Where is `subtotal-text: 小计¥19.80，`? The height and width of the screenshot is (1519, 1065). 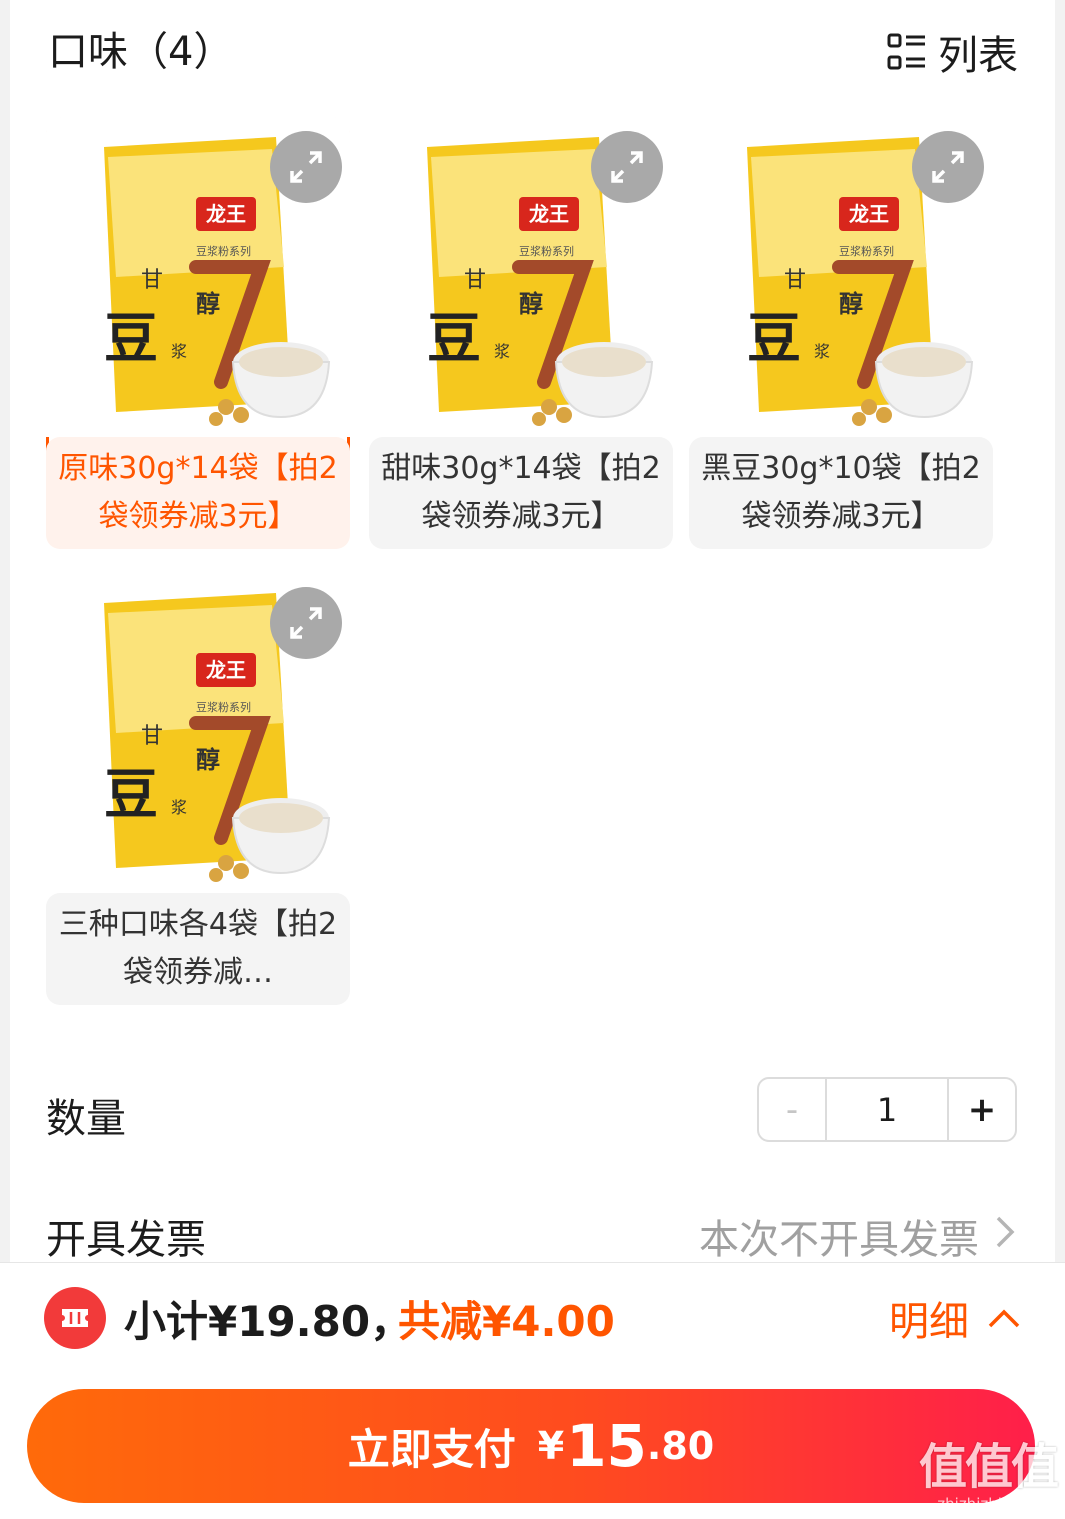 subtotal-text: 小计¥19.80， is located at coordinates (268, 1321).